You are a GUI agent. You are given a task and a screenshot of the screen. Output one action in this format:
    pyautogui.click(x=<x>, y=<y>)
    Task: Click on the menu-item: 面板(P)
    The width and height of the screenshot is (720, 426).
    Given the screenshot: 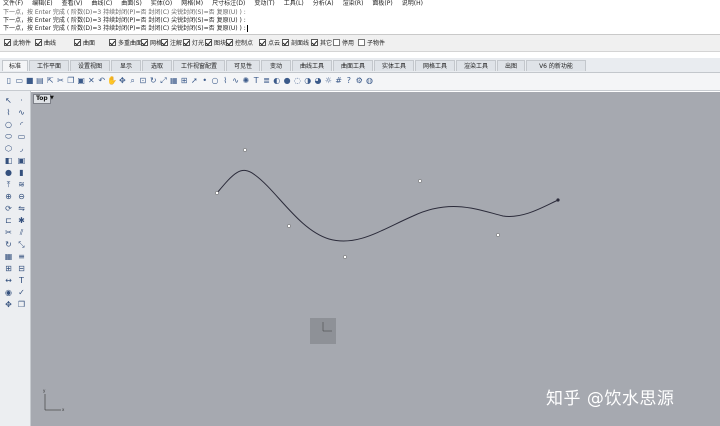 What is the action you would take?
    pyautogui.click(x=382, y=4)
    